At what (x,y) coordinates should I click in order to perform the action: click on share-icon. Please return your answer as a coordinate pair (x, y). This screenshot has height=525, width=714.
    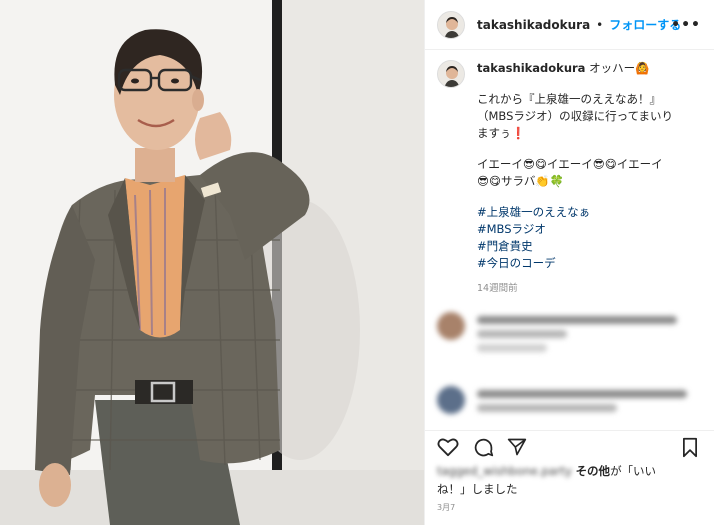
    Looking at the image, I should click on (517, 449).